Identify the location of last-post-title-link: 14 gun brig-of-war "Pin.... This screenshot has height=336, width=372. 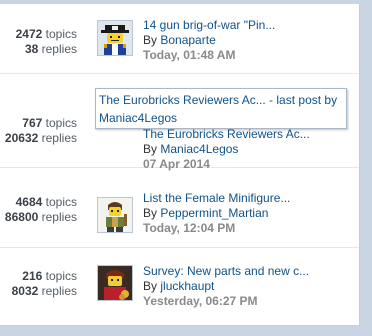
(249, 25).